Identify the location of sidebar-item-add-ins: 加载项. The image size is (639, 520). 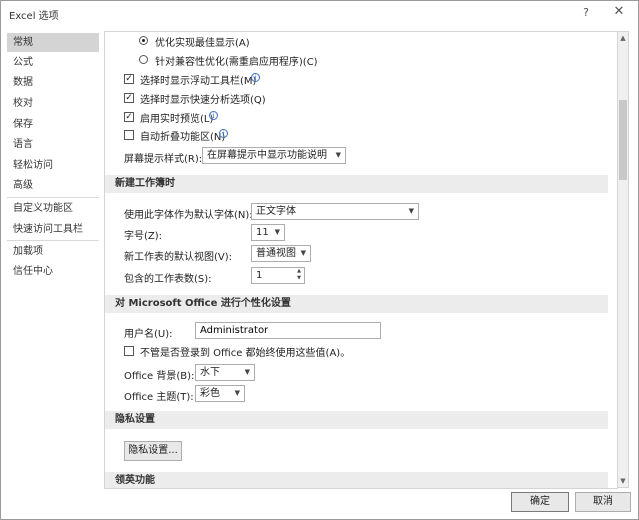
(53, 251).